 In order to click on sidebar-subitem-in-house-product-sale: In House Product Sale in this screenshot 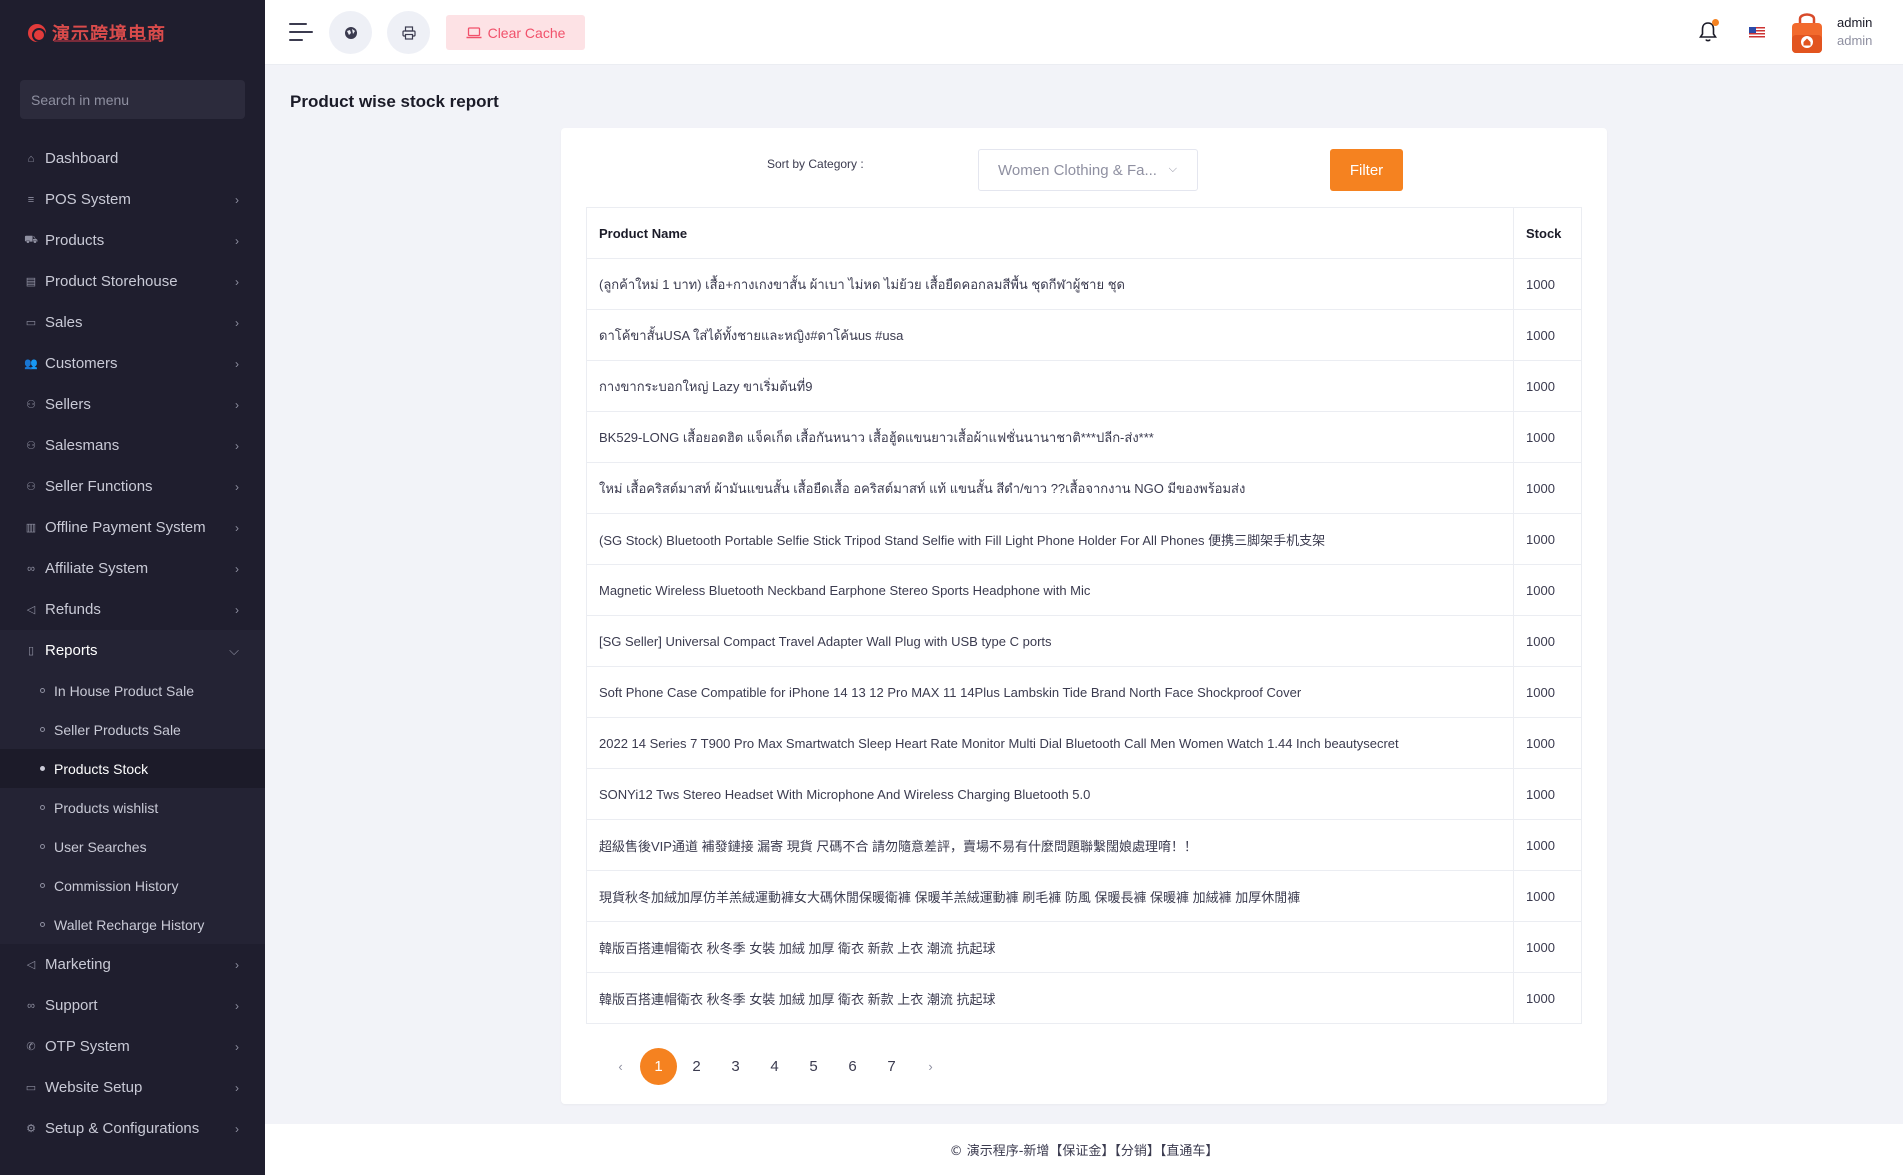, I will do `click(132, 690)`.